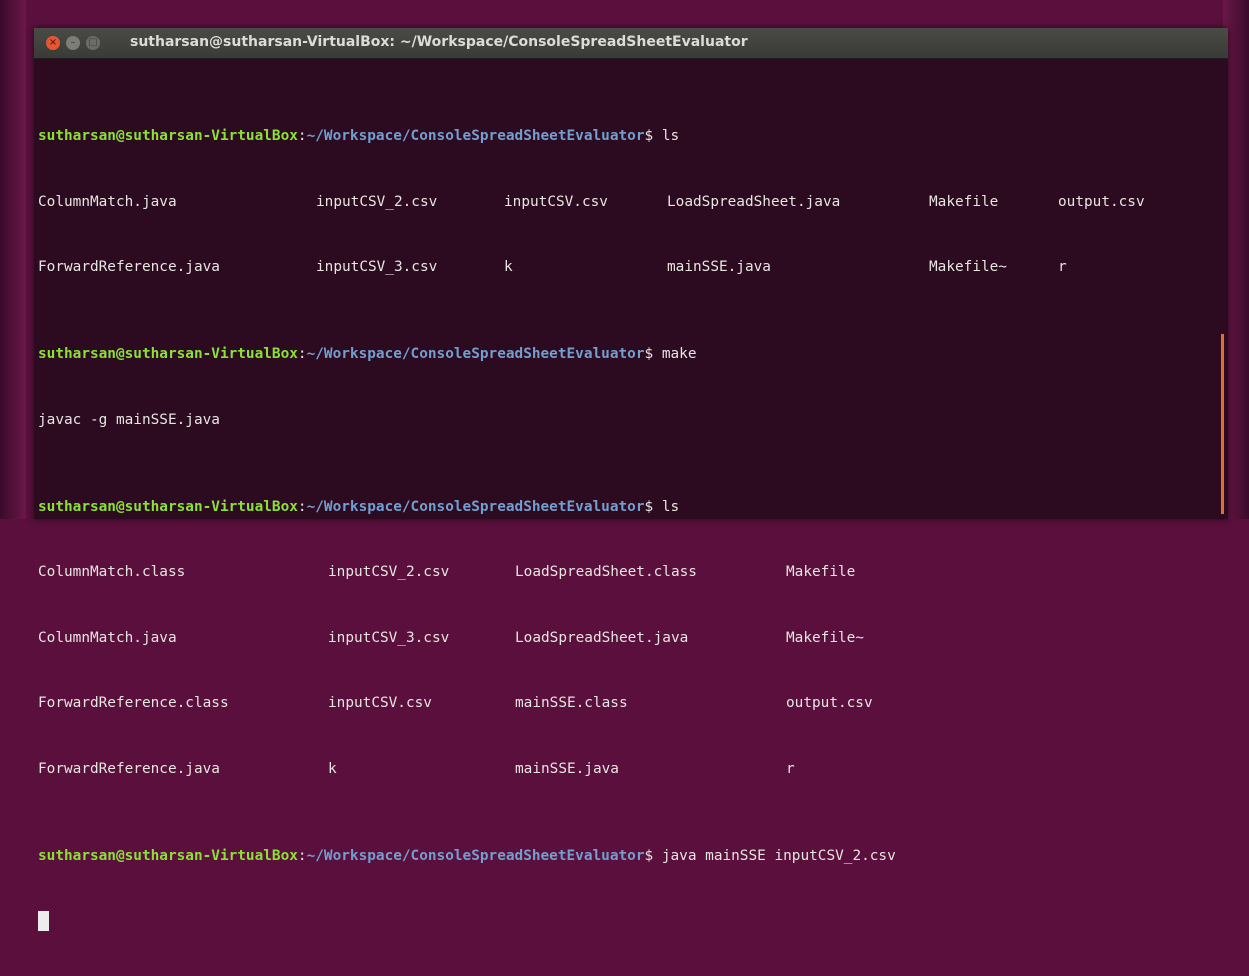 This screenshot has width=1249, height=976. Describe the element at coordinates (93, 43) in the screenshot. I see `maximize-icon: □` at that location.